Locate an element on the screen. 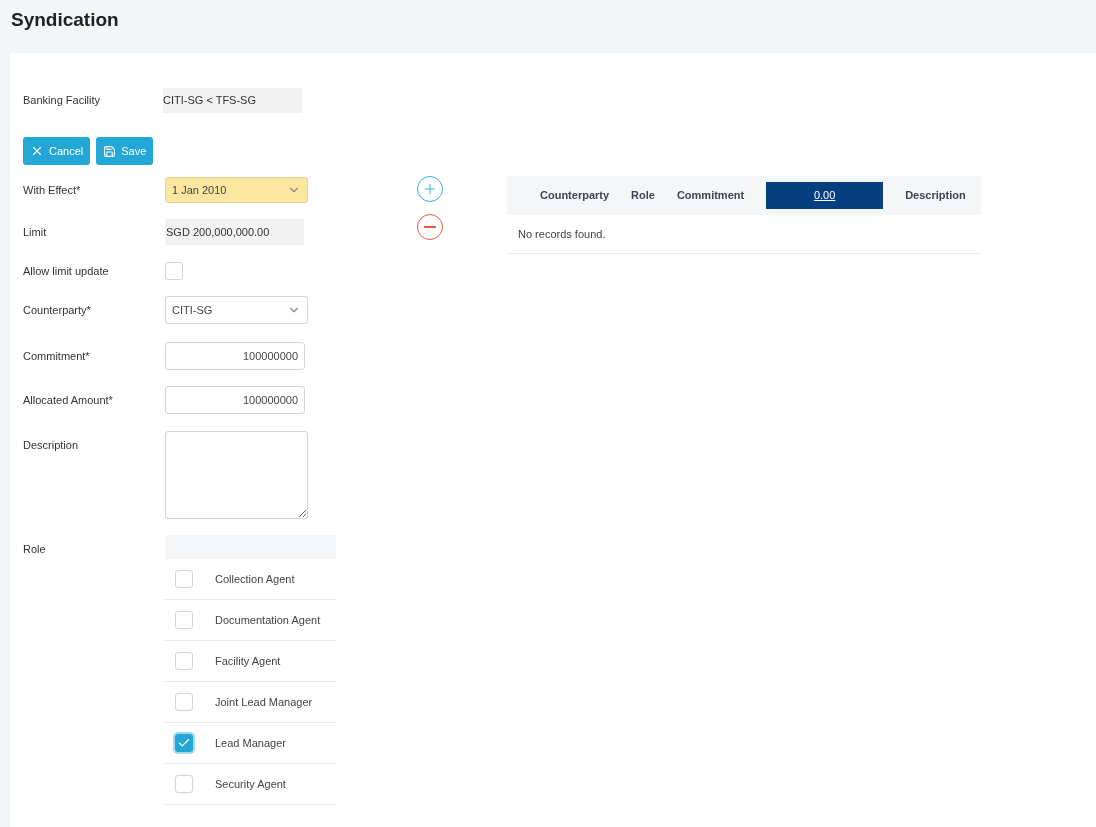 This screenshot has height=827, width=1096. commitment-field: 100000000 is located at coordinates (235, 356).